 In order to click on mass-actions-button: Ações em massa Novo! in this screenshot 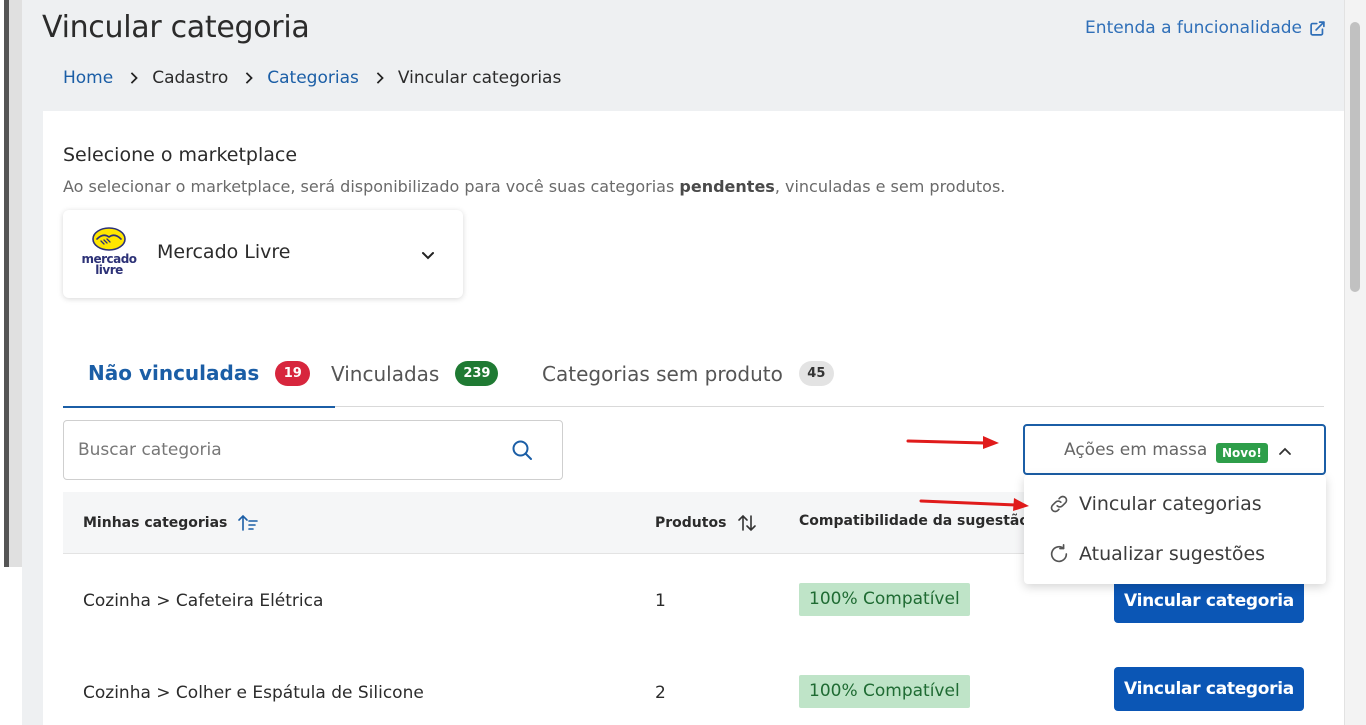, I will do `click(1174, 449)`.